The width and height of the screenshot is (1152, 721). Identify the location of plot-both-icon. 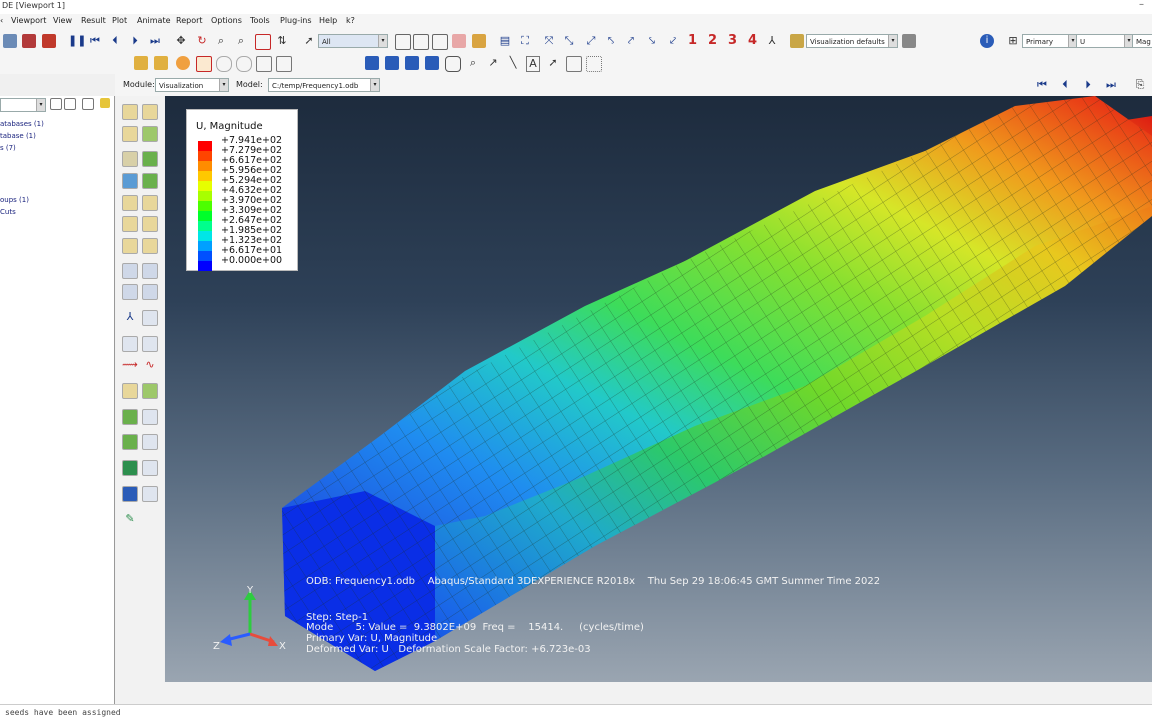
(130, 134).